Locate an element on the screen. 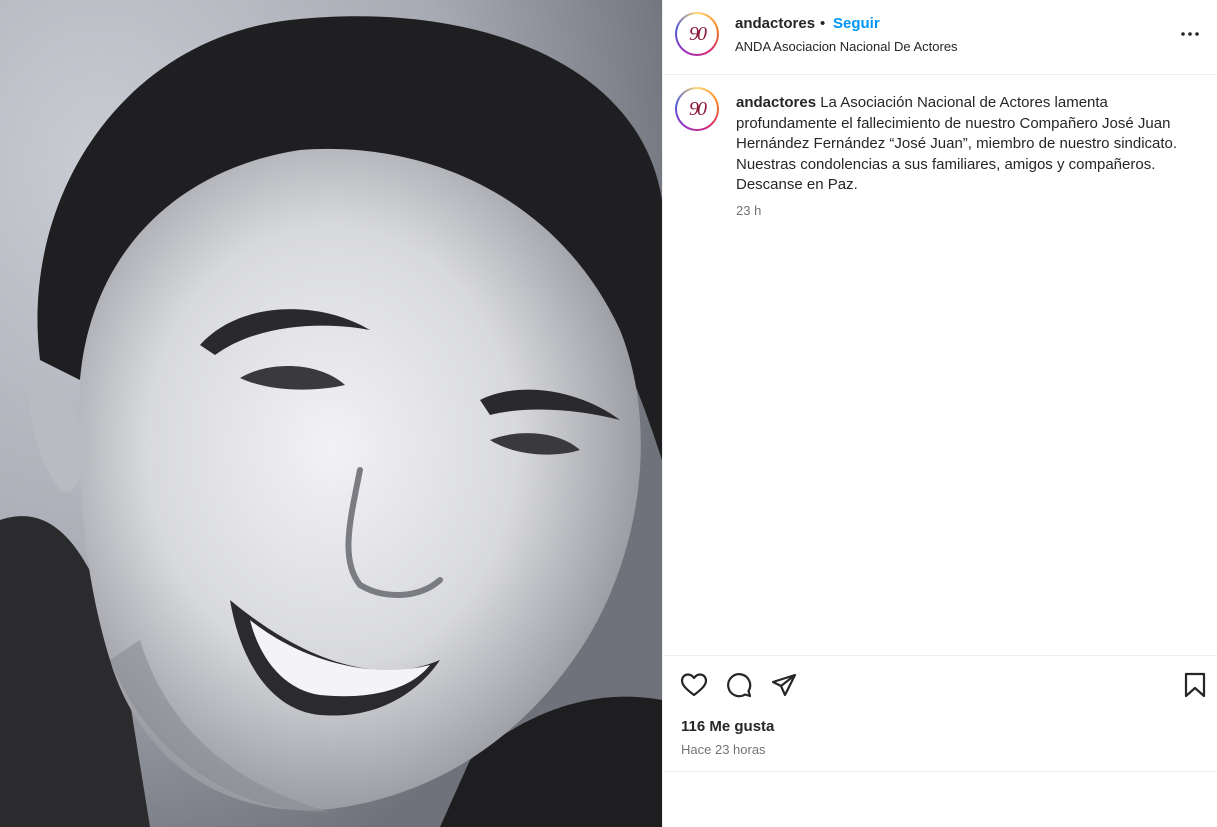  avatar-logo-text: 90 is located at coordinates (698, 33).